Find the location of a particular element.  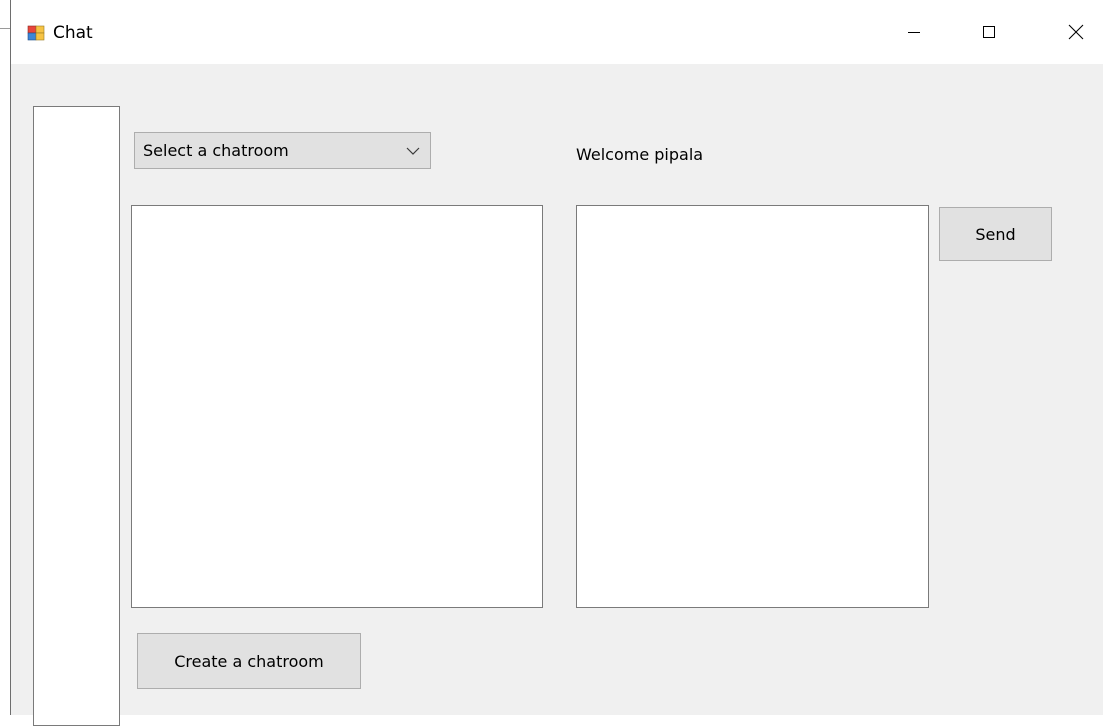

close-button is located at coordinates (1076, 34).